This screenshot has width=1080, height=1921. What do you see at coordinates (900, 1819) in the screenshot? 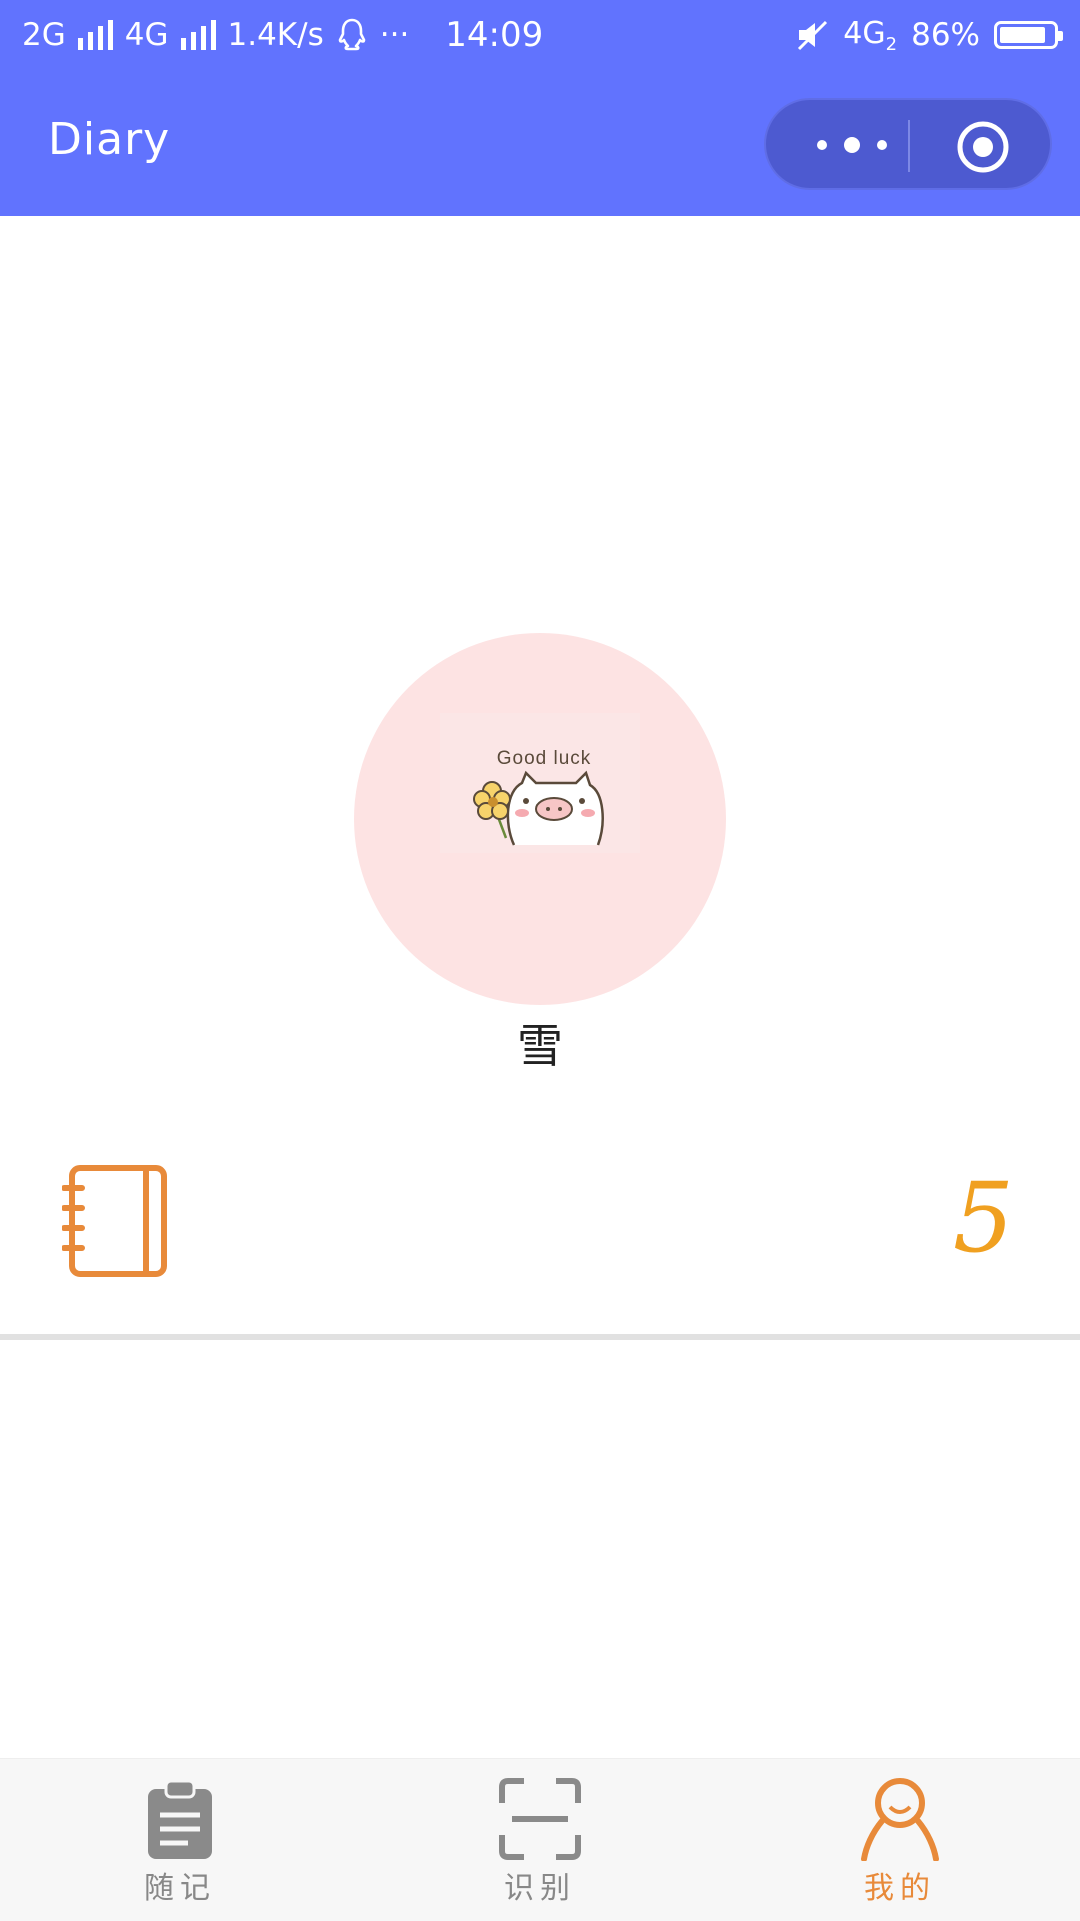
I see `person-icon` at bounding box center [900, 1819].